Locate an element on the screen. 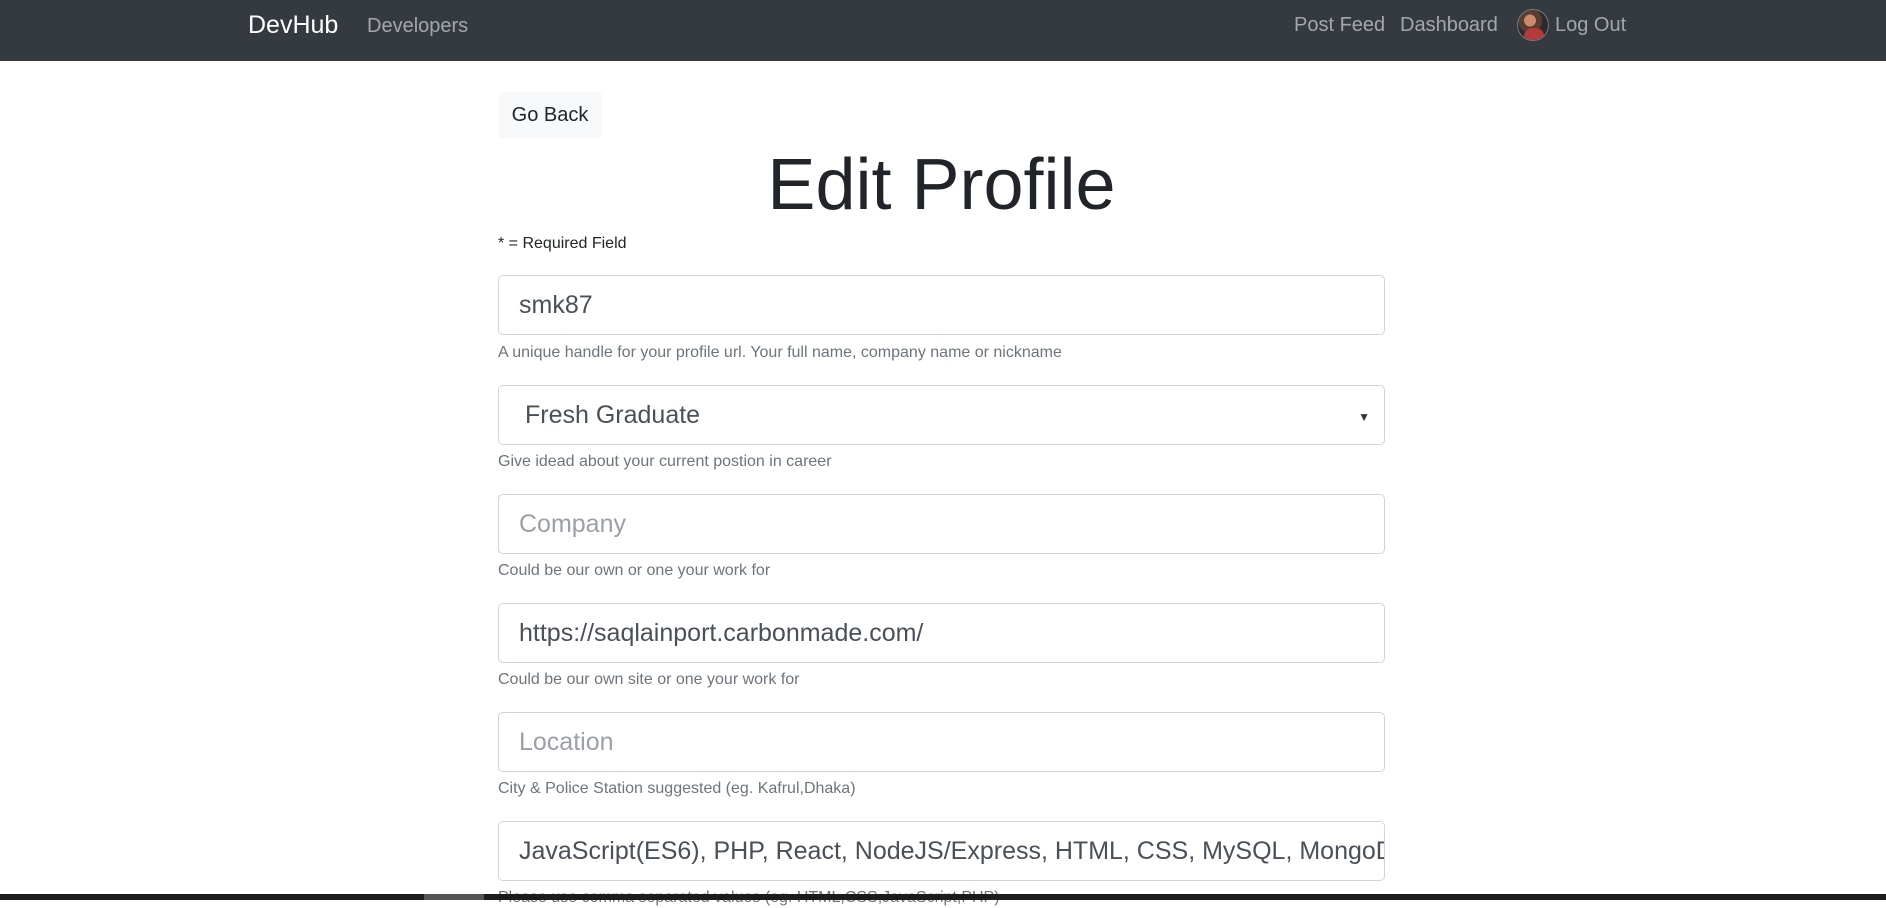  nav-logout-link: Log Out is located at coordinates (1571, 25).